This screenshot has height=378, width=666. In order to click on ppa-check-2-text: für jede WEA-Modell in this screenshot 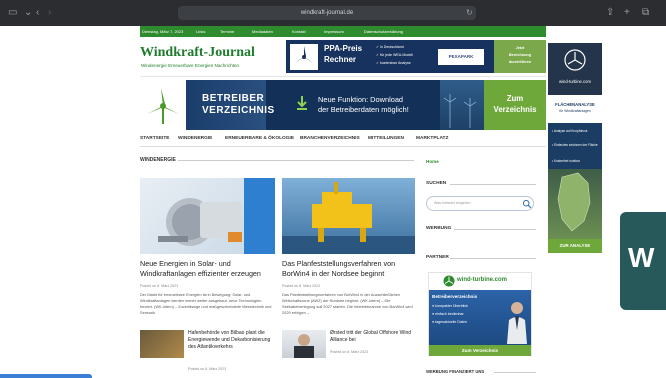, I will do `click(396, 55)`.